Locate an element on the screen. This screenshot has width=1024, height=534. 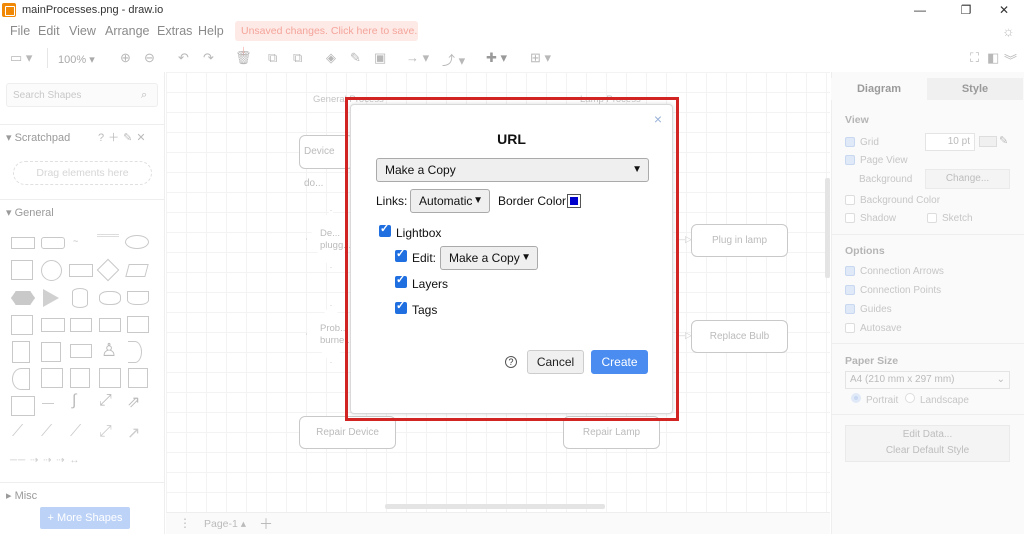
cube-shape is located at coordinates (53, 325).